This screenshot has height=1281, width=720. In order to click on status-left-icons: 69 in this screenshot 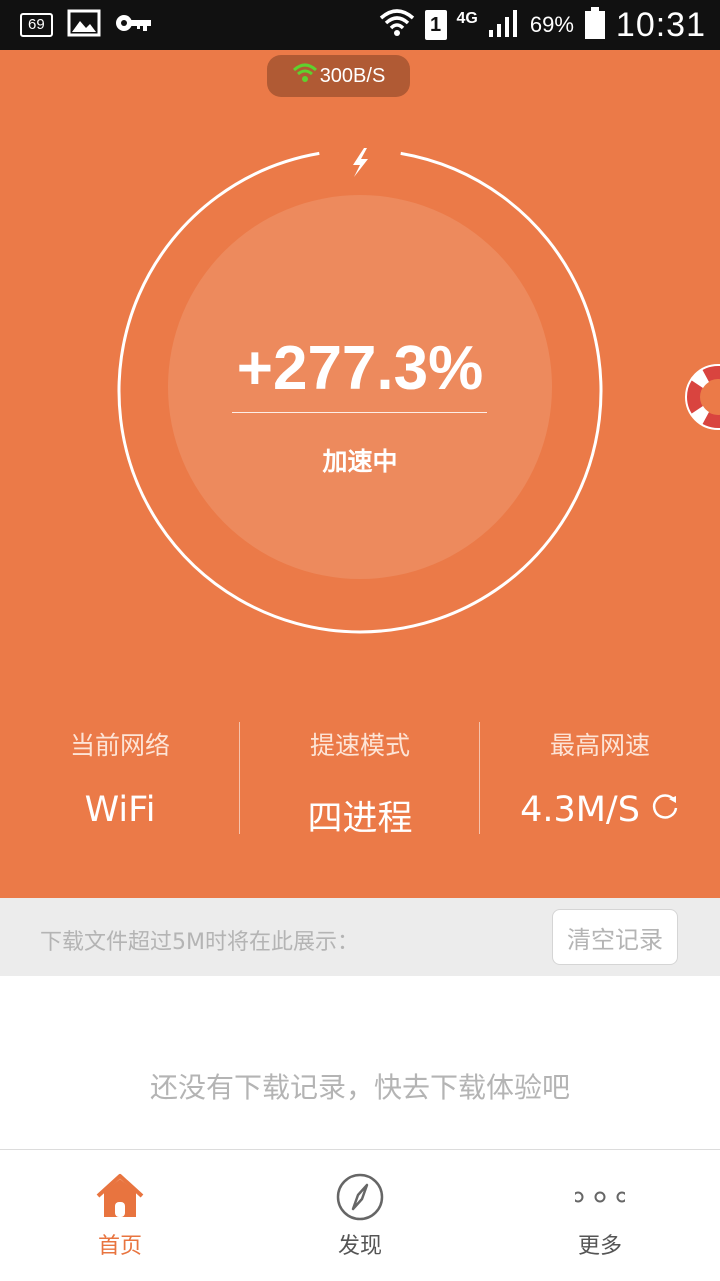, I will do `click(86, 25)`.